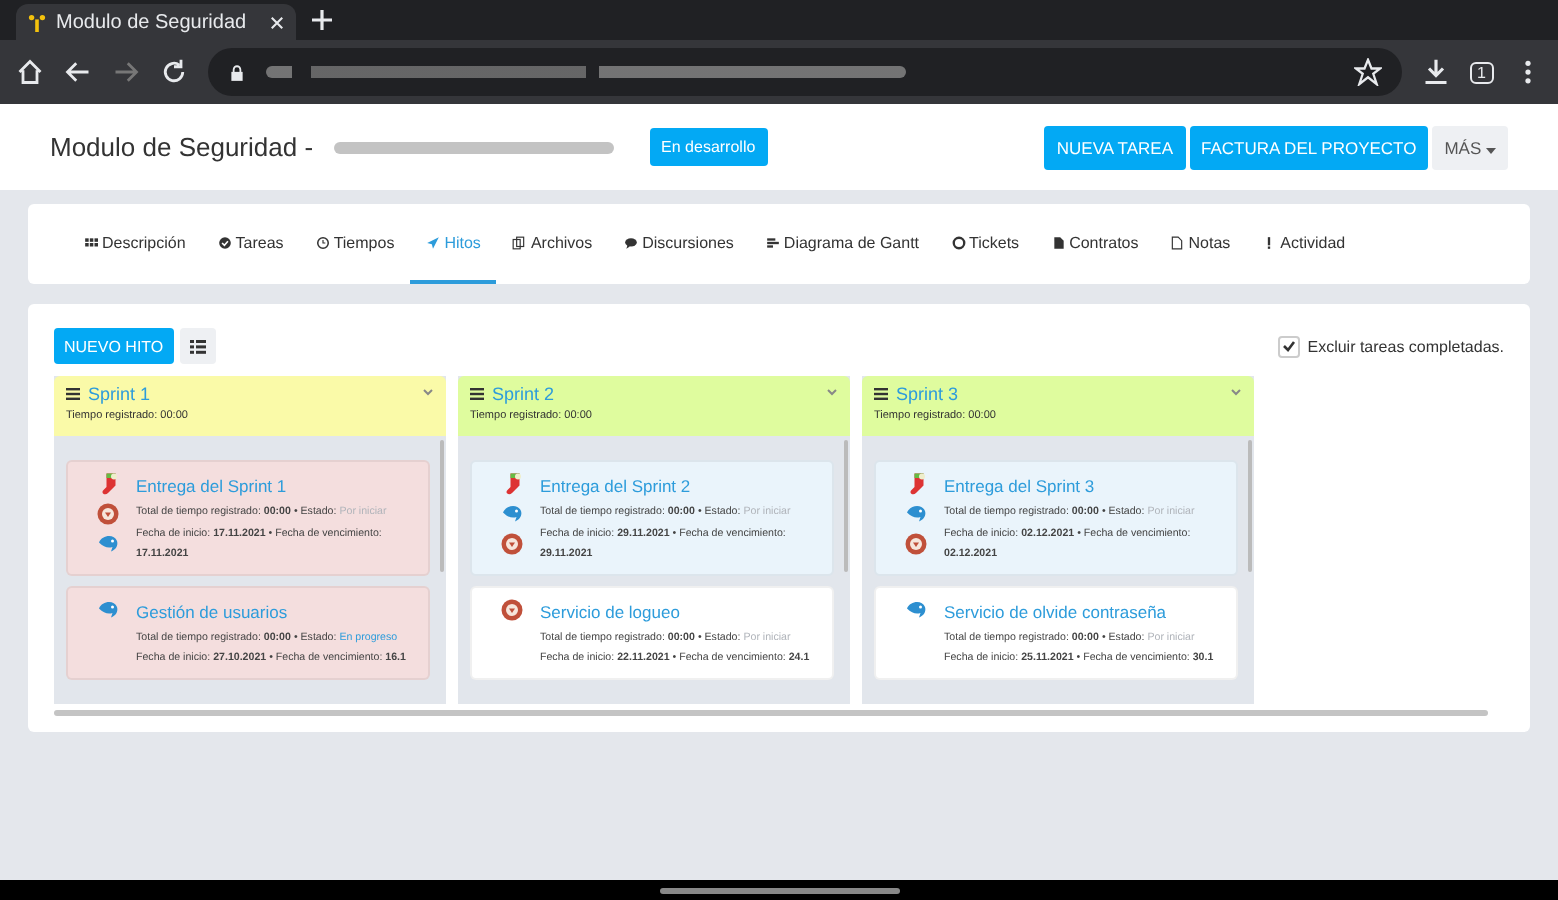  Describe the element at coordinates (277, 22) in the screenshot. I see `close-icon` at that location.